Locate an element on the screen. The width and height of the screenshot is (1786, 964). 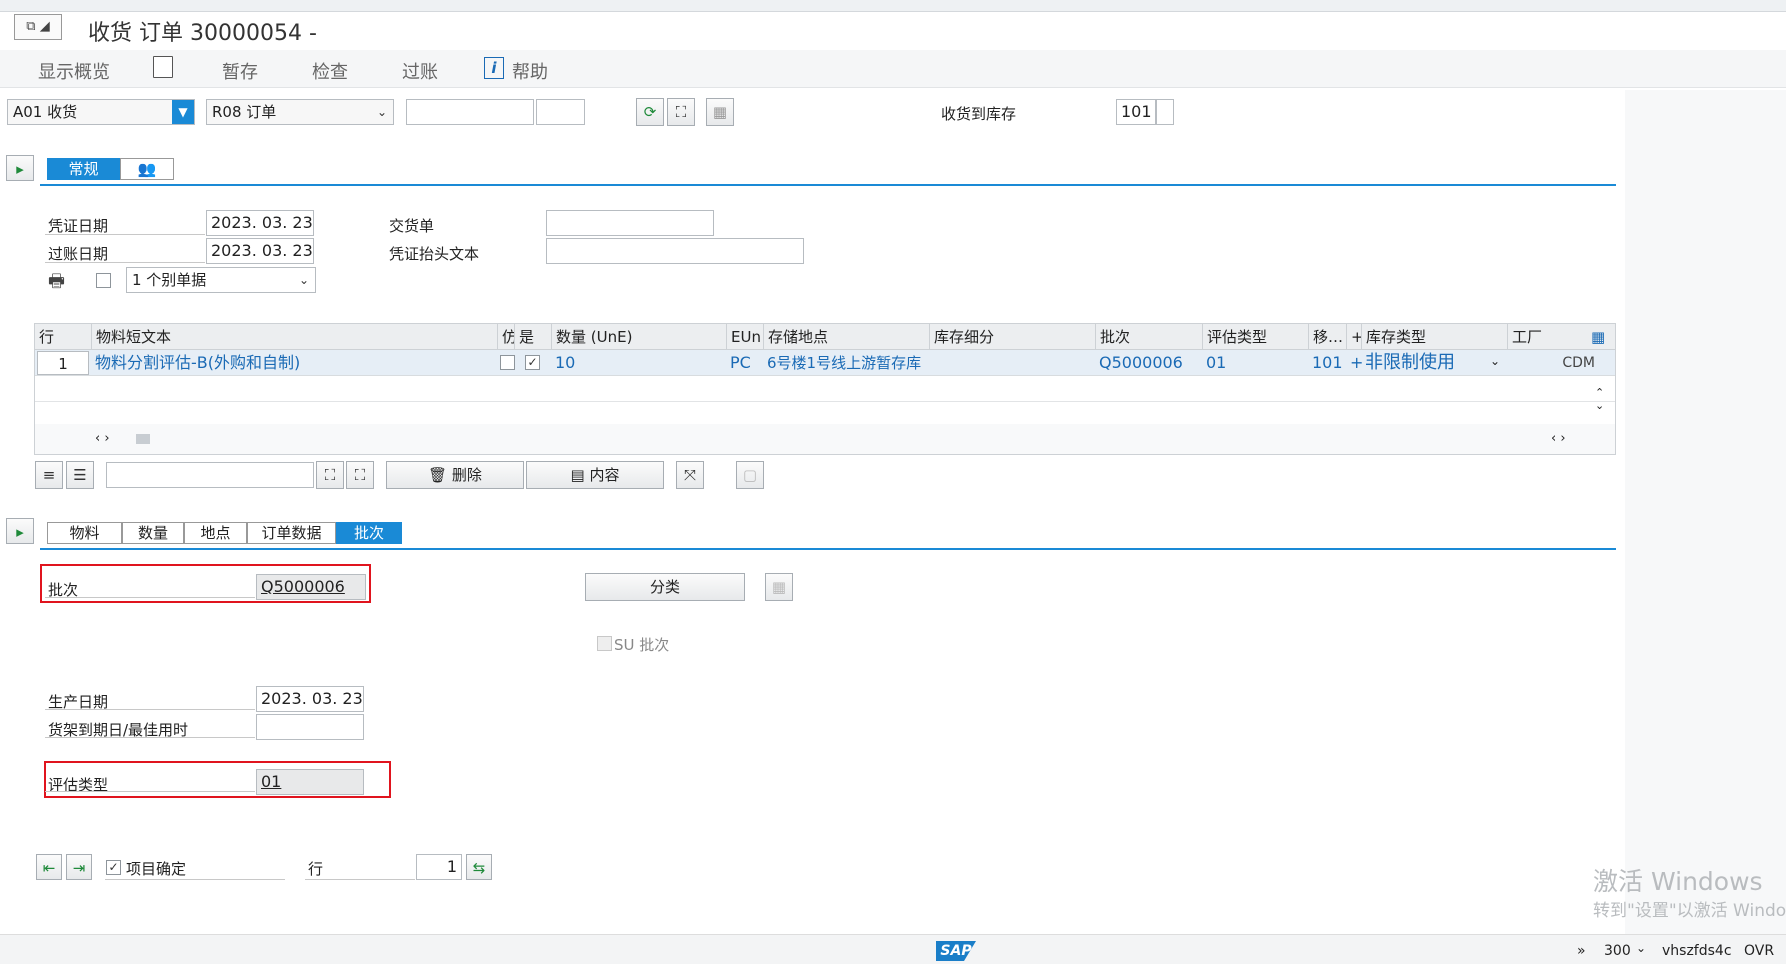
row-line-input: 1 is located at coordinates (63, 363).